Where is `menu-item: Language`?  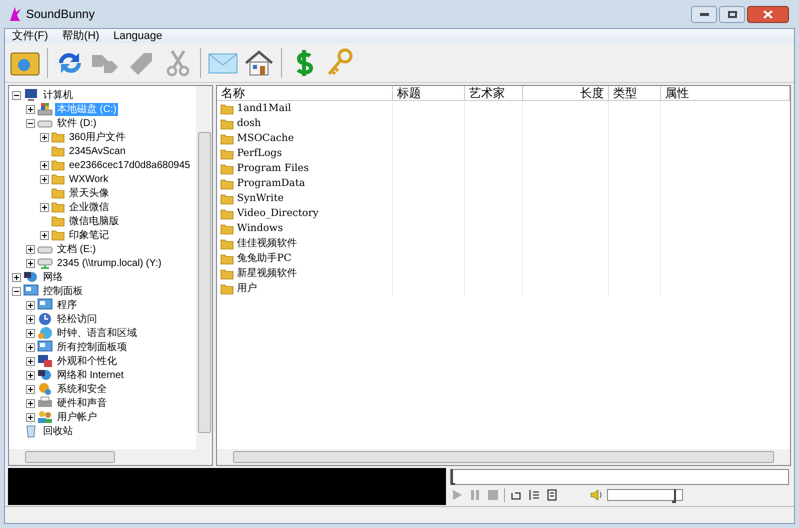
menu-item: Language is located at coordinates (138, 36).